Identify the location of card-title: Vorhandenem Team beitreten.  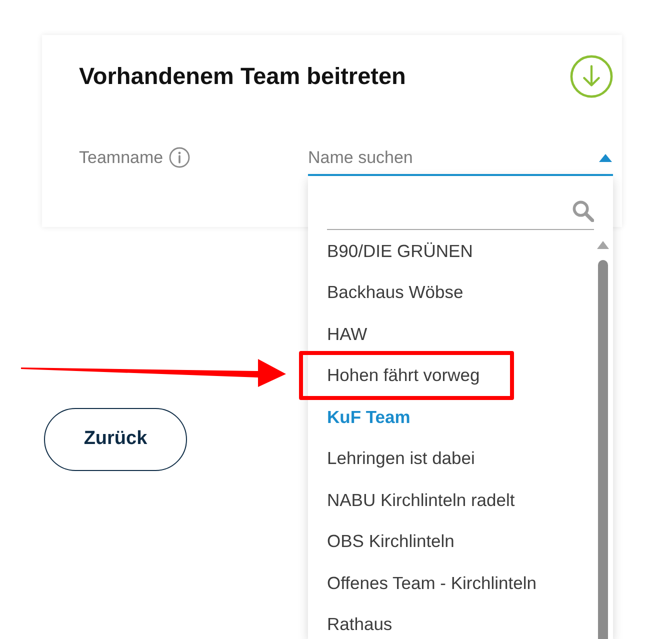
(242, 76).